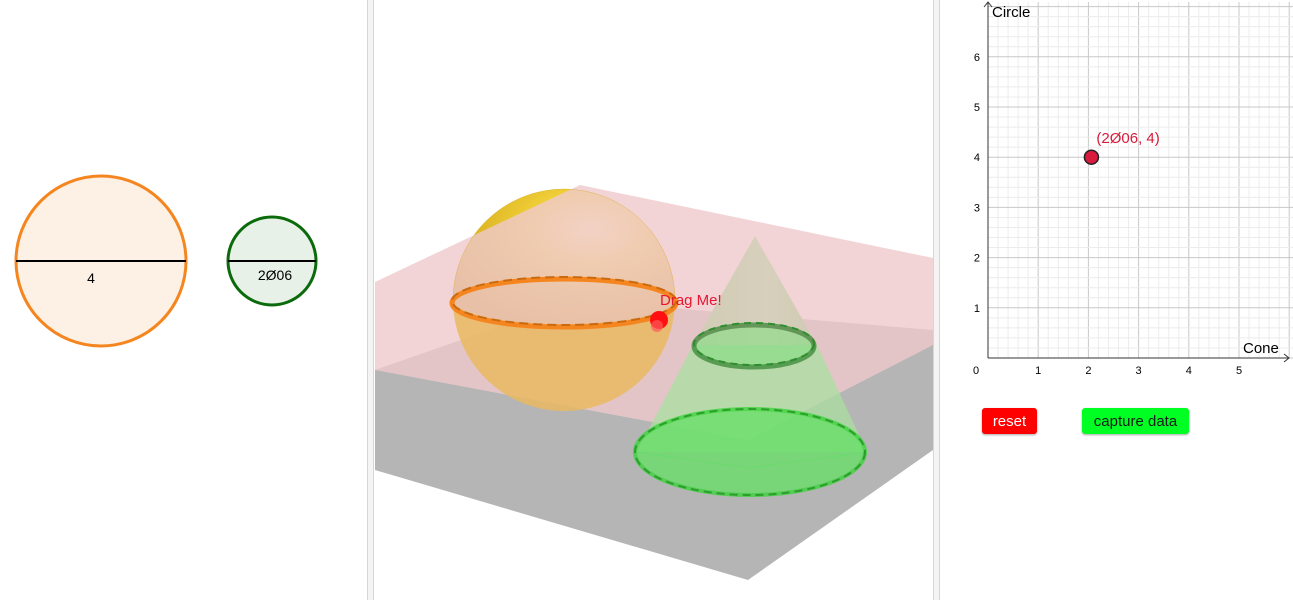  I want to click on x-tick-label: 5, so click(1239, 371).